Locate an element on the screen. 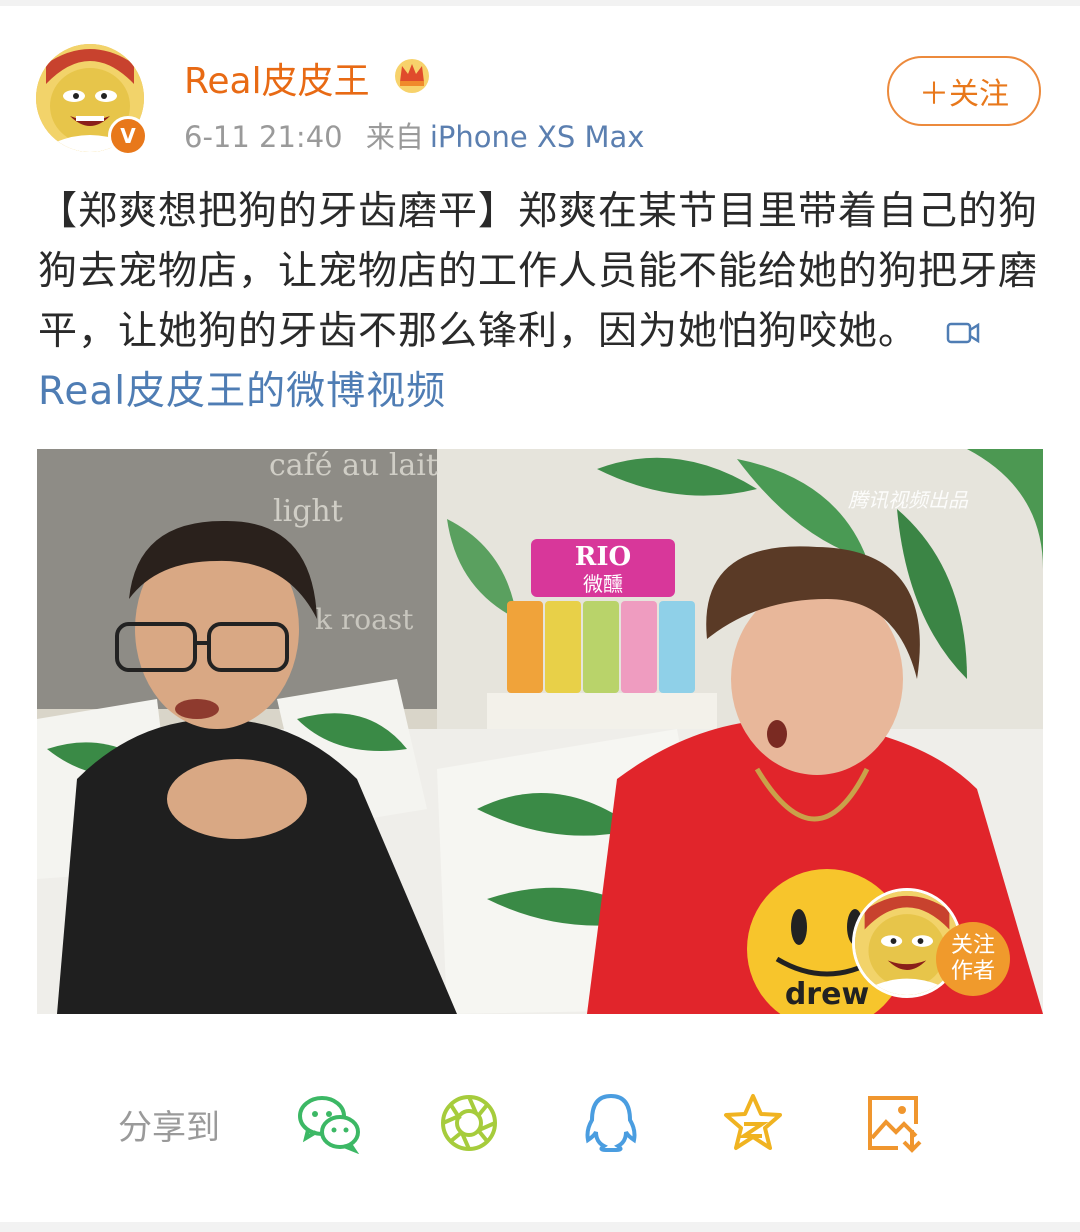  wall-text-1: café au lait is located at coordinates (353, 466).